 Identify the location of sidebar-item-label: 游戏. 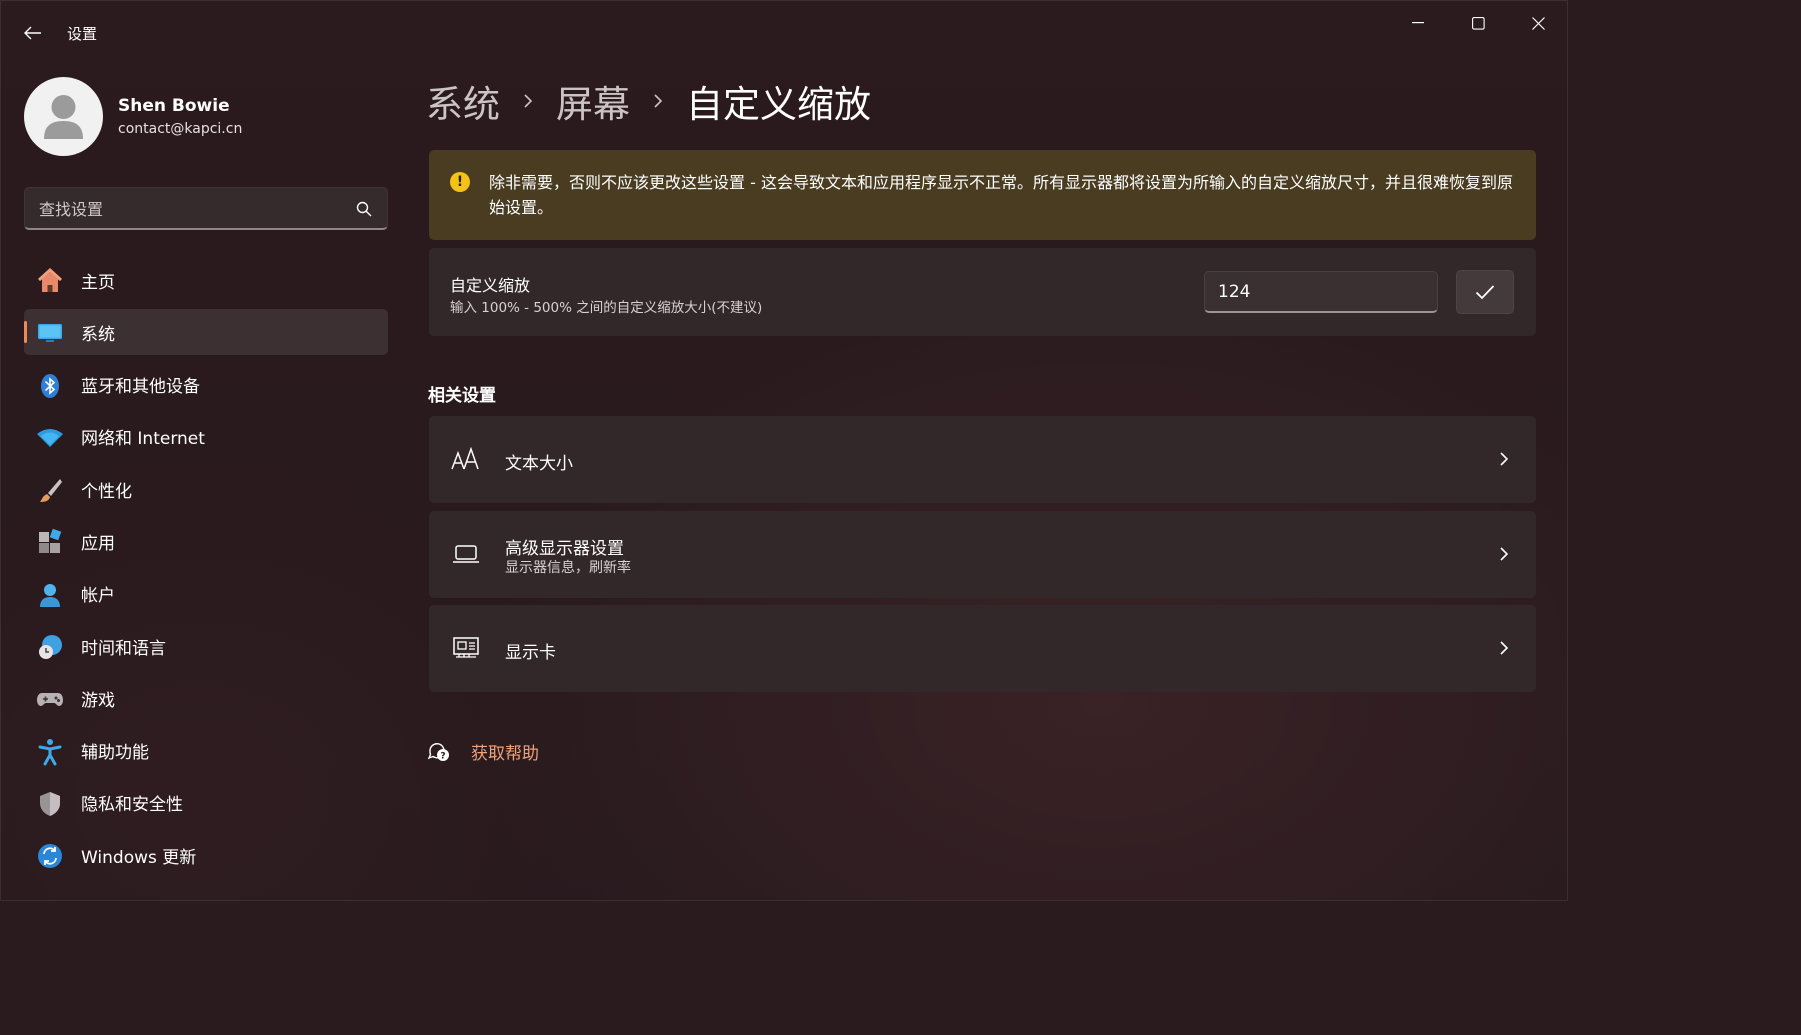
(98, 700).